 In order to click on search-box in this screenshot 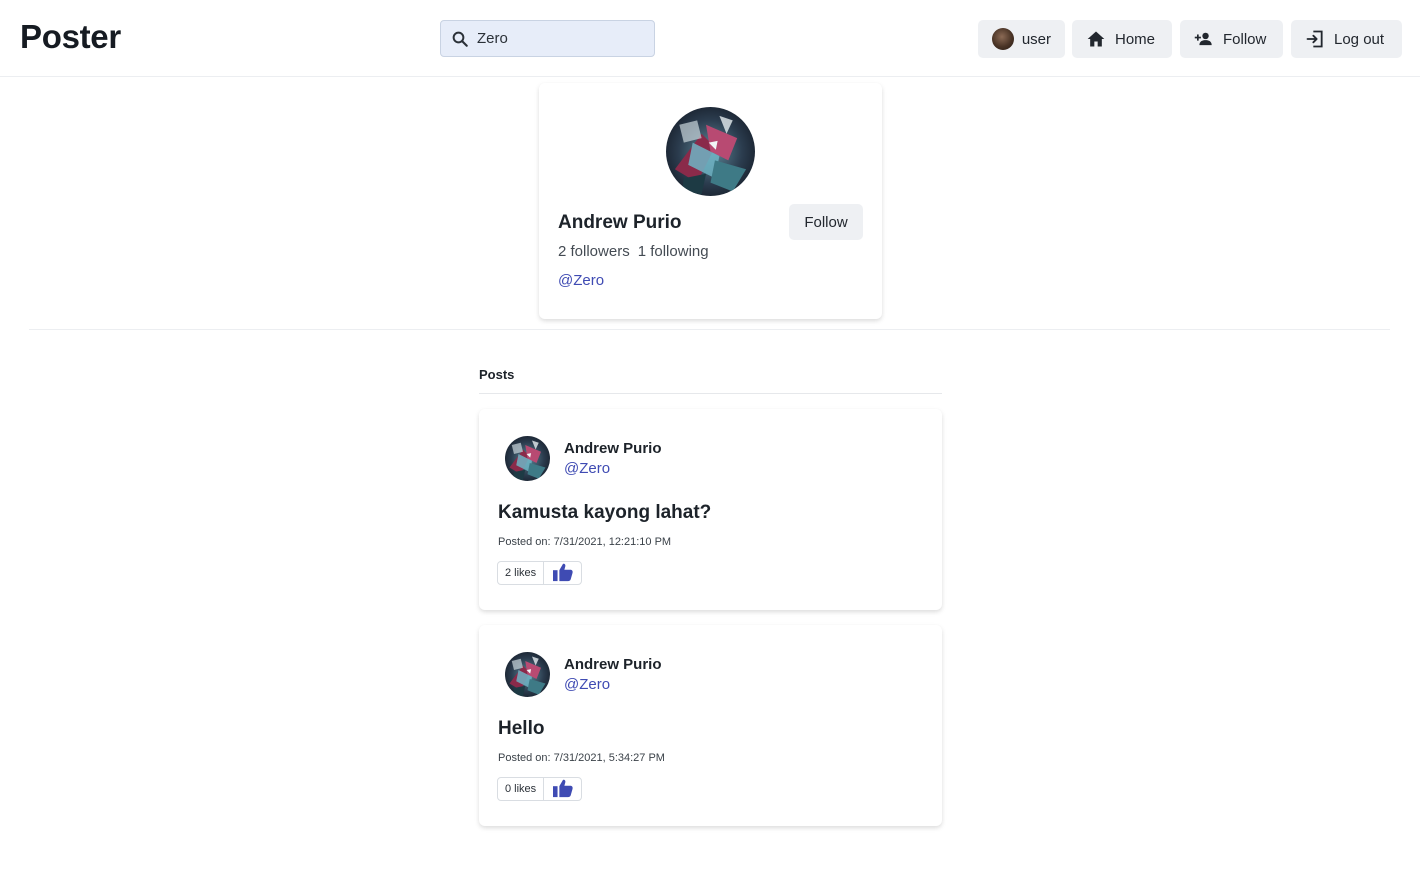, I will do `click(547, 38)`.